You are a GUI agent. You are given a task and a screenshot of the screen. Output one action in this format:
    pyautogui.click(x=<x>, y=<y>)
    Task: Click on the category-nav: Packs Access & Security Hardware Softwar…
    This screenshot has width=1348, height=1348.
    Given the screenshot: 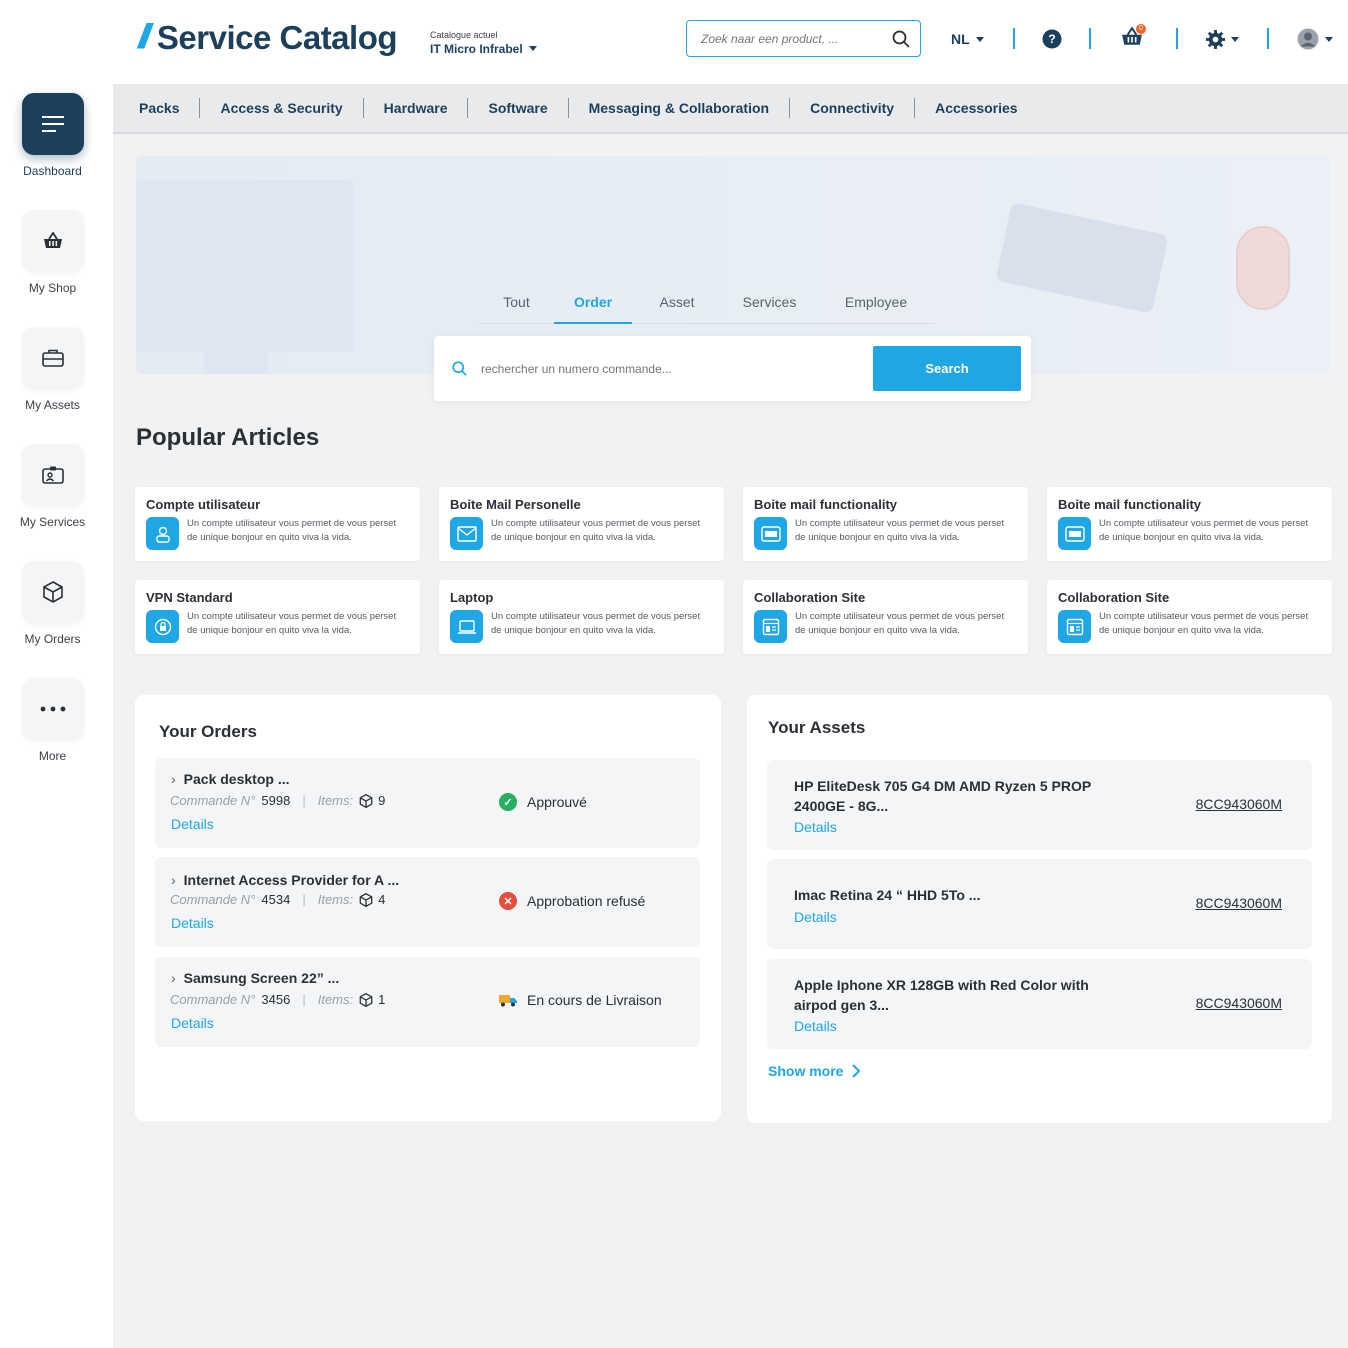 What is the action you would take?
    pyautogui.click(x=730, y=109)
    